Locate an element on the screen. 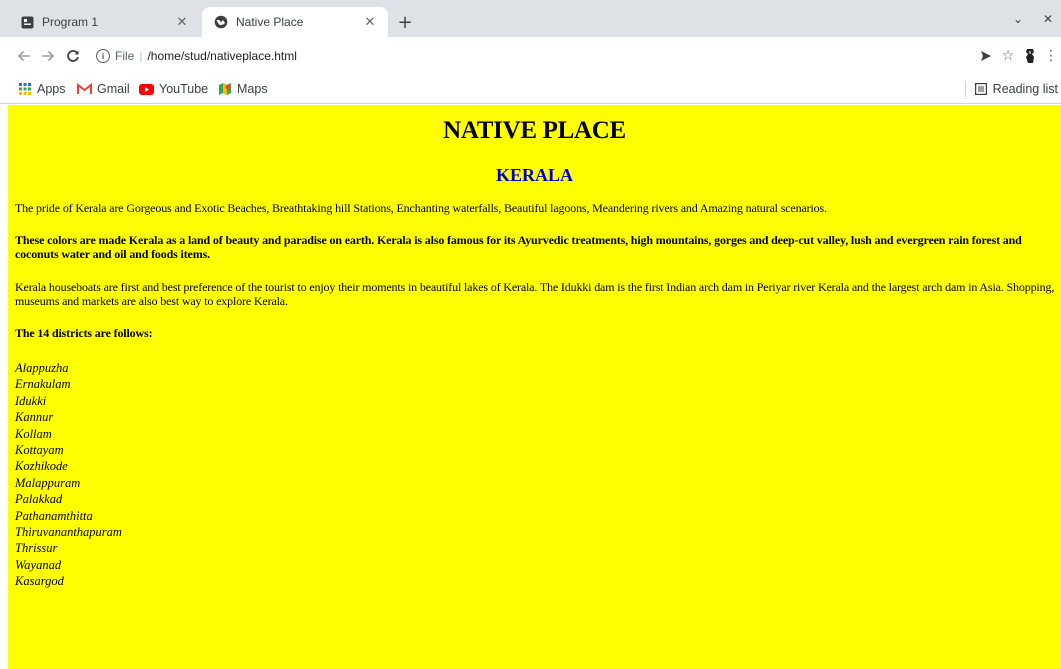  page-heading: NATIVE PLACE is located at coordinates (534, 130).